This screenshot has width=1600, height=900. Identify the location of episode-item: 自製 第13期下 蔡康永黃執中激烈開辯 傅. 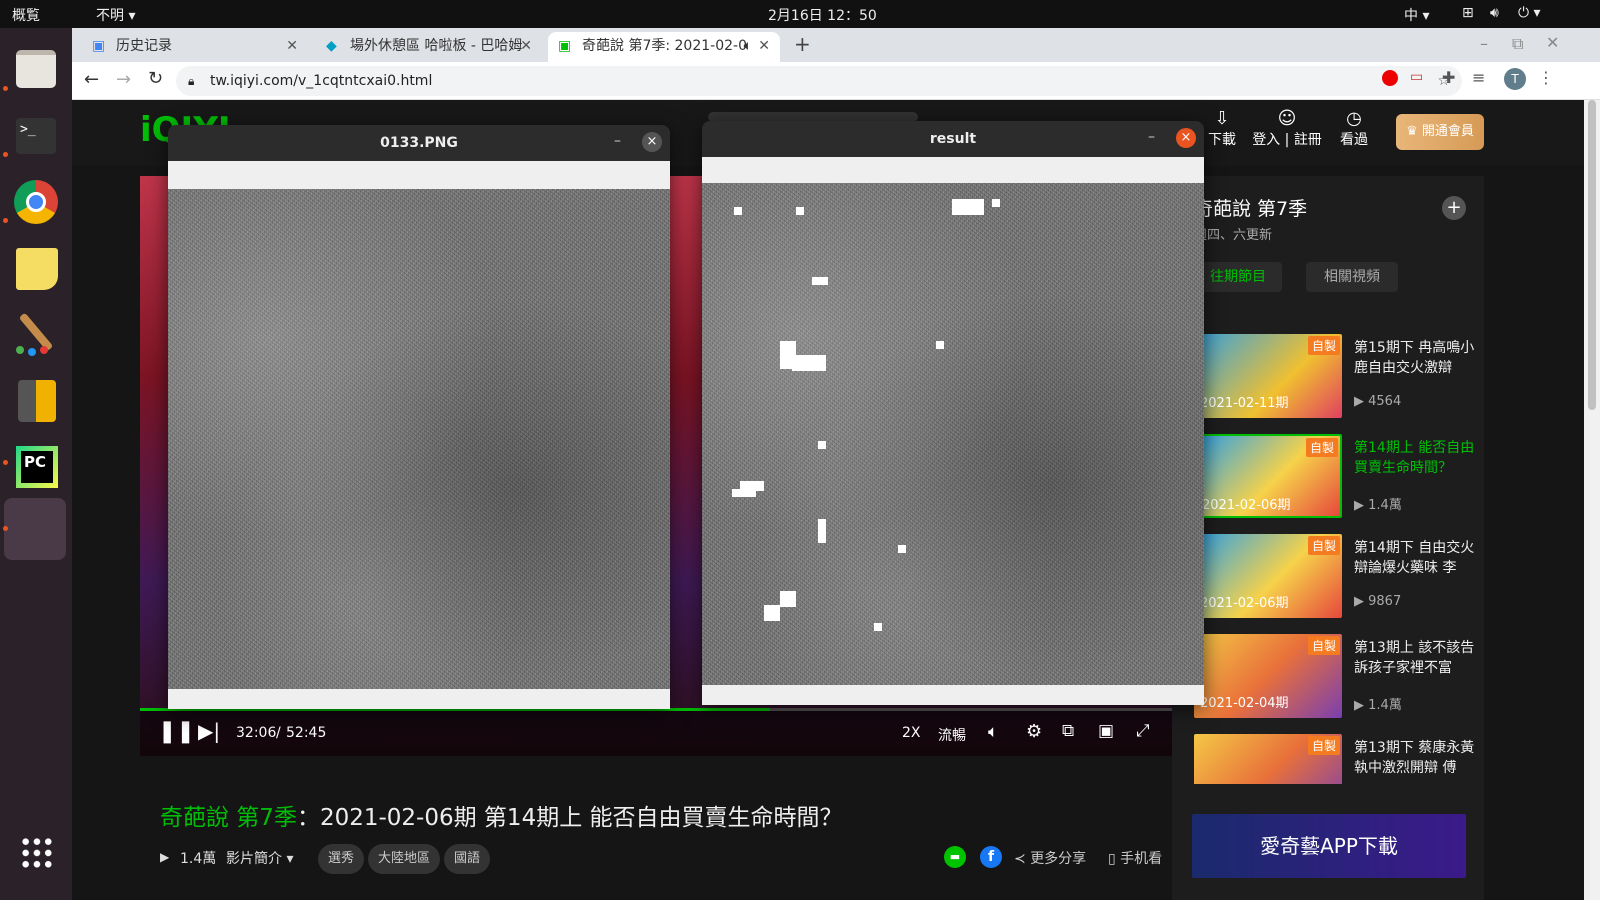
(1339, 759).